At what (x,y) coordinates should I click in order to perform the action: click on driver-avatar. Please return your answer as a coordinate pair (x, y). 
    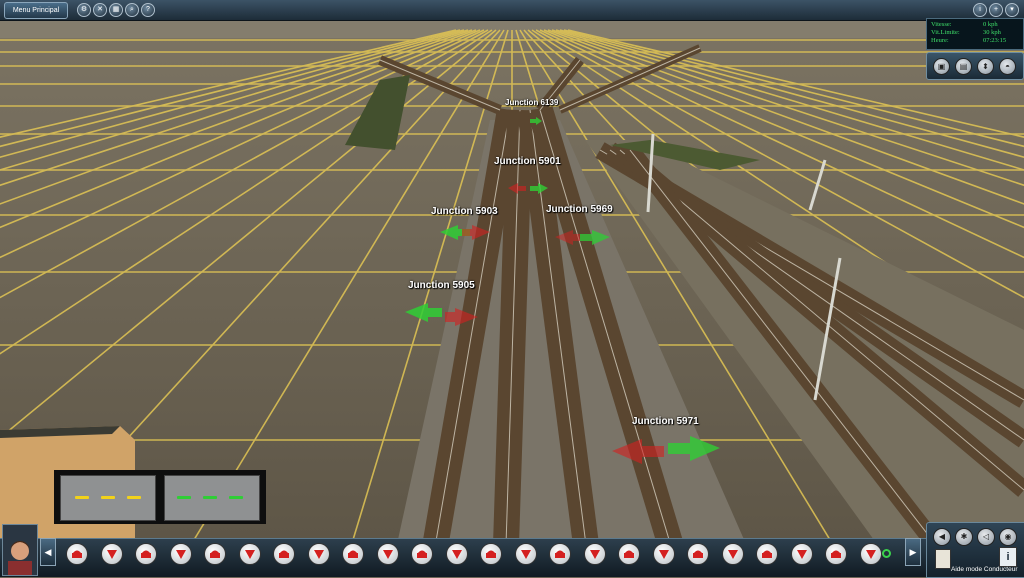
    Looking at the image, I should click on (20, 550).